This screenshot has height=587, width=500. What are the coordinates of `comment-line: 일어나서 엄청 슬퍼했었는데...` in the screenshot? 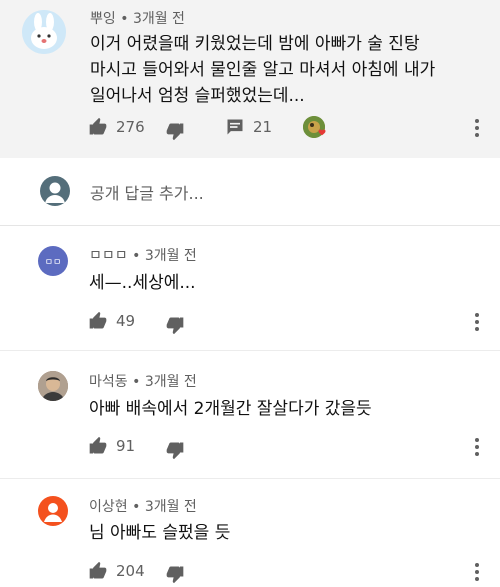 It's located at (197, 96).